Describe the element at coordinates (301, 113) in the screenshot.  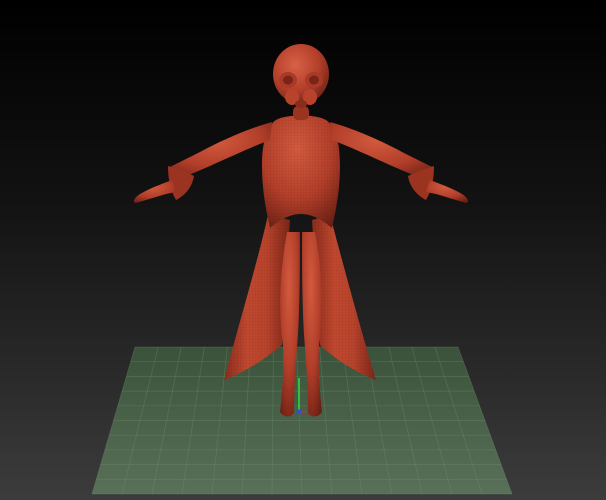
I see `neck` at that location.